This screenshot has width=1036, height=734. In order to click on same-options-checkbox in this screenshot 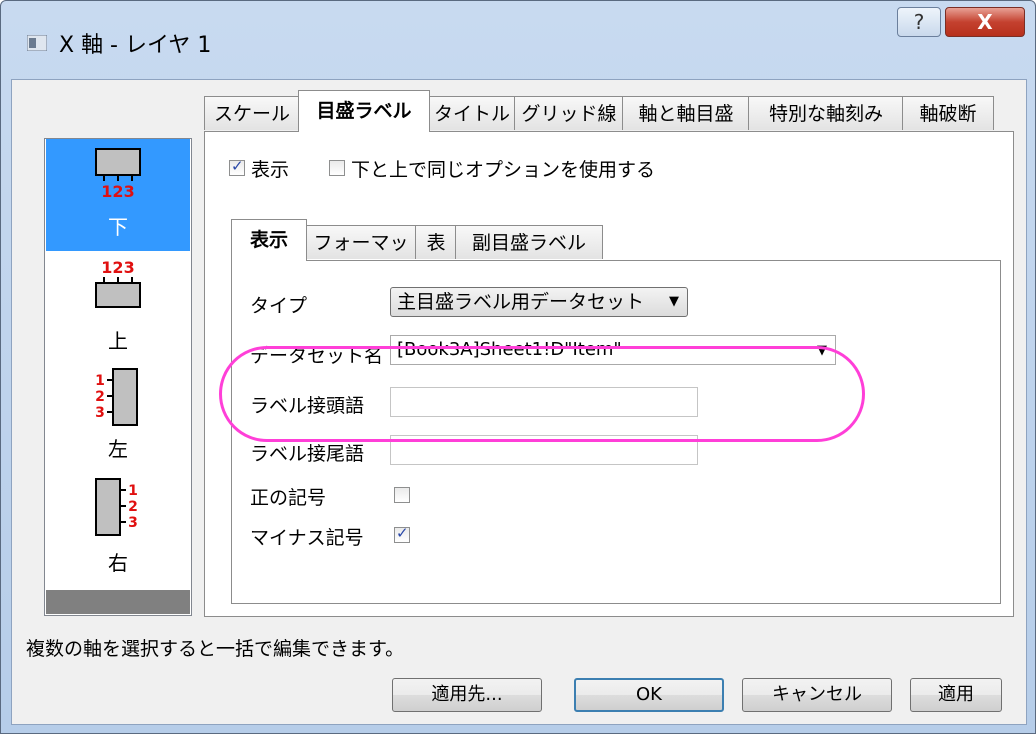, I will do `click(337, 168)`.